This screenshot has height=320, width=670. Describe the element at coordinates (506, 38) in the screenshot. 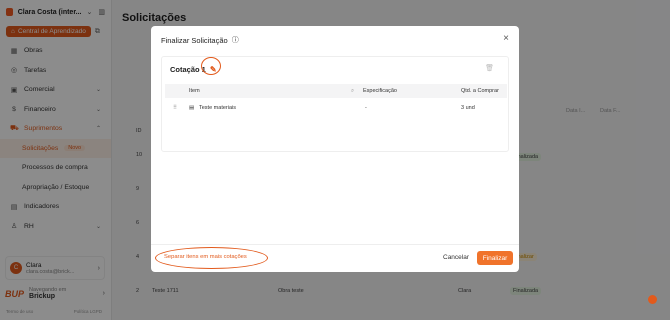

I see `close-icon: ×` at that location.